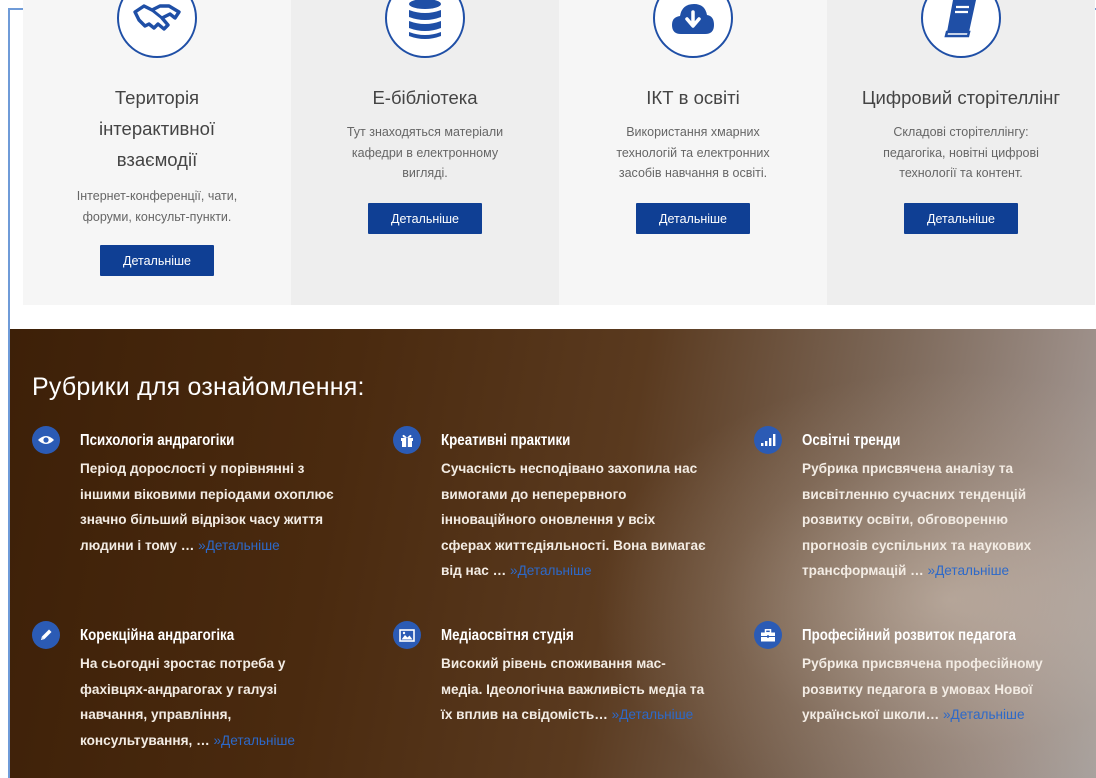 The height and width of the screenshot is (778, 1096). Describe the element at coordinates (507, 636) in the screenshot. I see `rubric-title: Медіаосвітня студія` at that location.